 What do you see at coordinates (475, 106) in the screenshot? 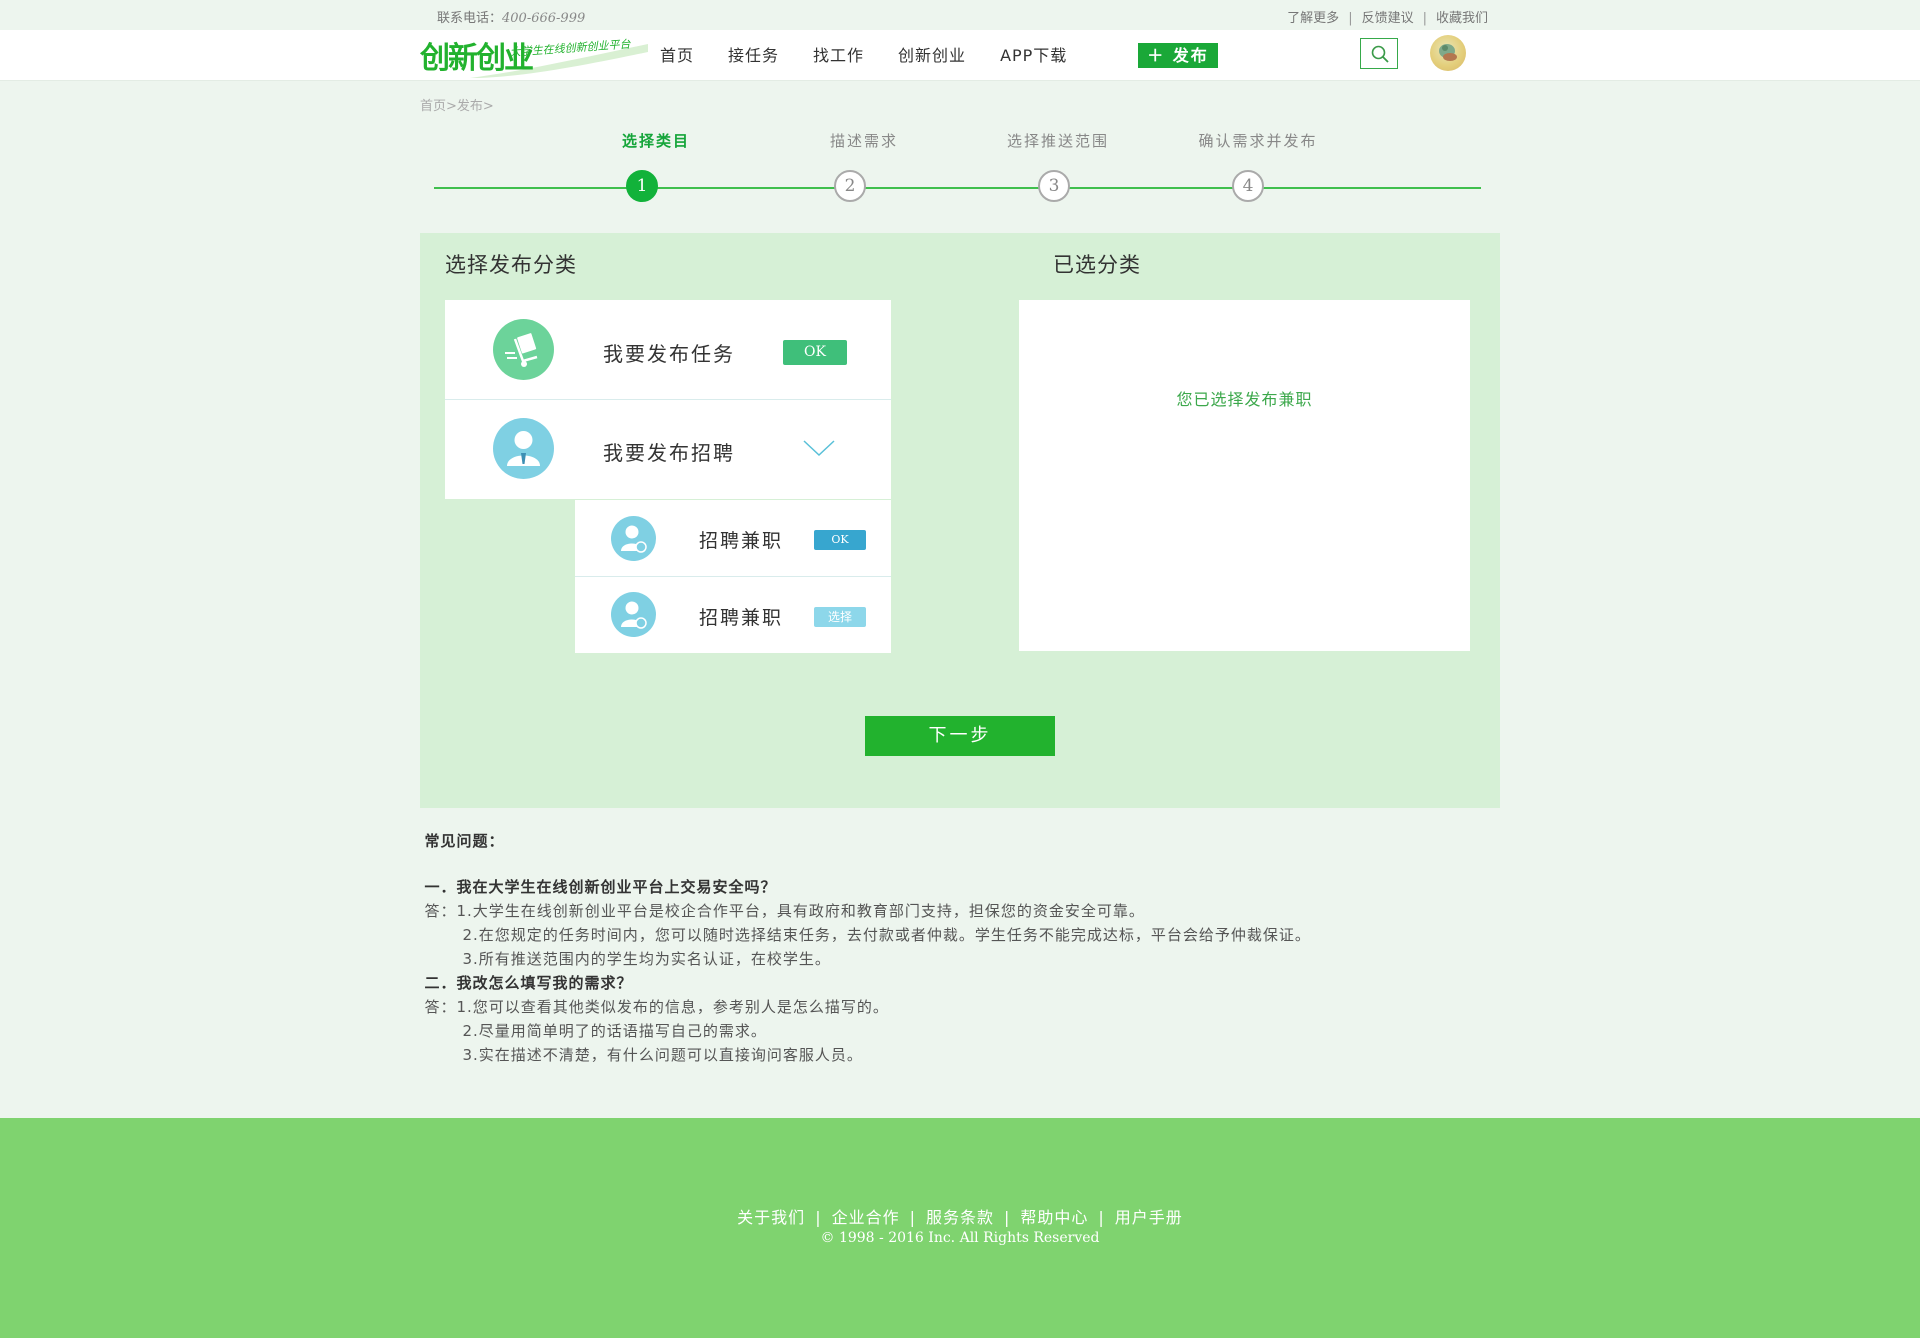
I see `breadcrumb-publish: 发布>` at bounding box center [475, 106].